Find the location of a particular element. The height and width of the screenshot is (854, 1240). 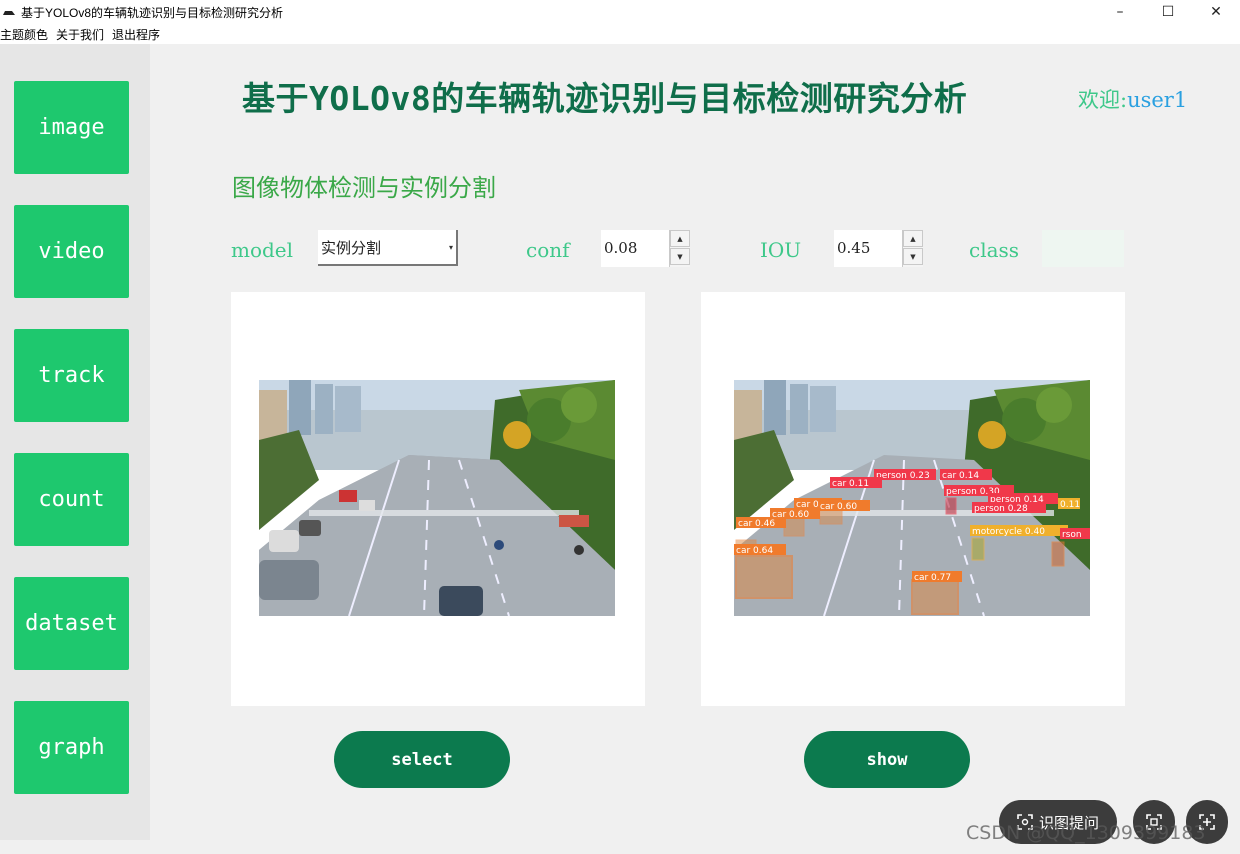

minimize-button: – is located at coordinates (1120, 12).